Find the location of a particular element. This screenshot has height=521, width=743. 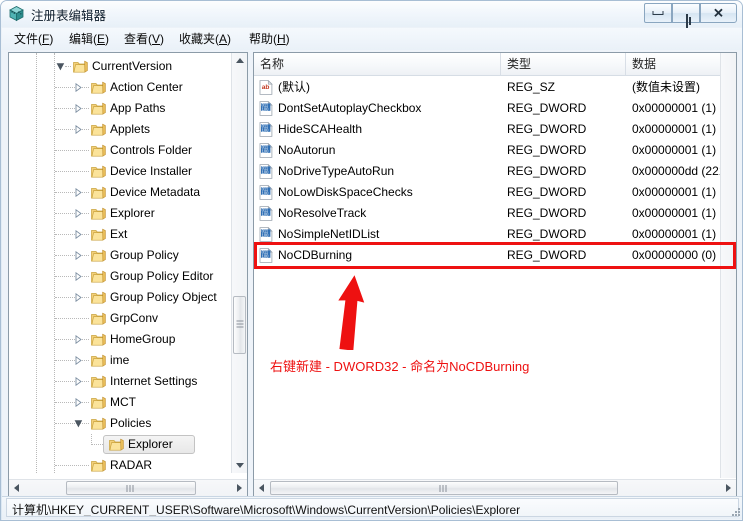

menu-item-label: 收藏夹(A) is located at coordinates (205, 39).